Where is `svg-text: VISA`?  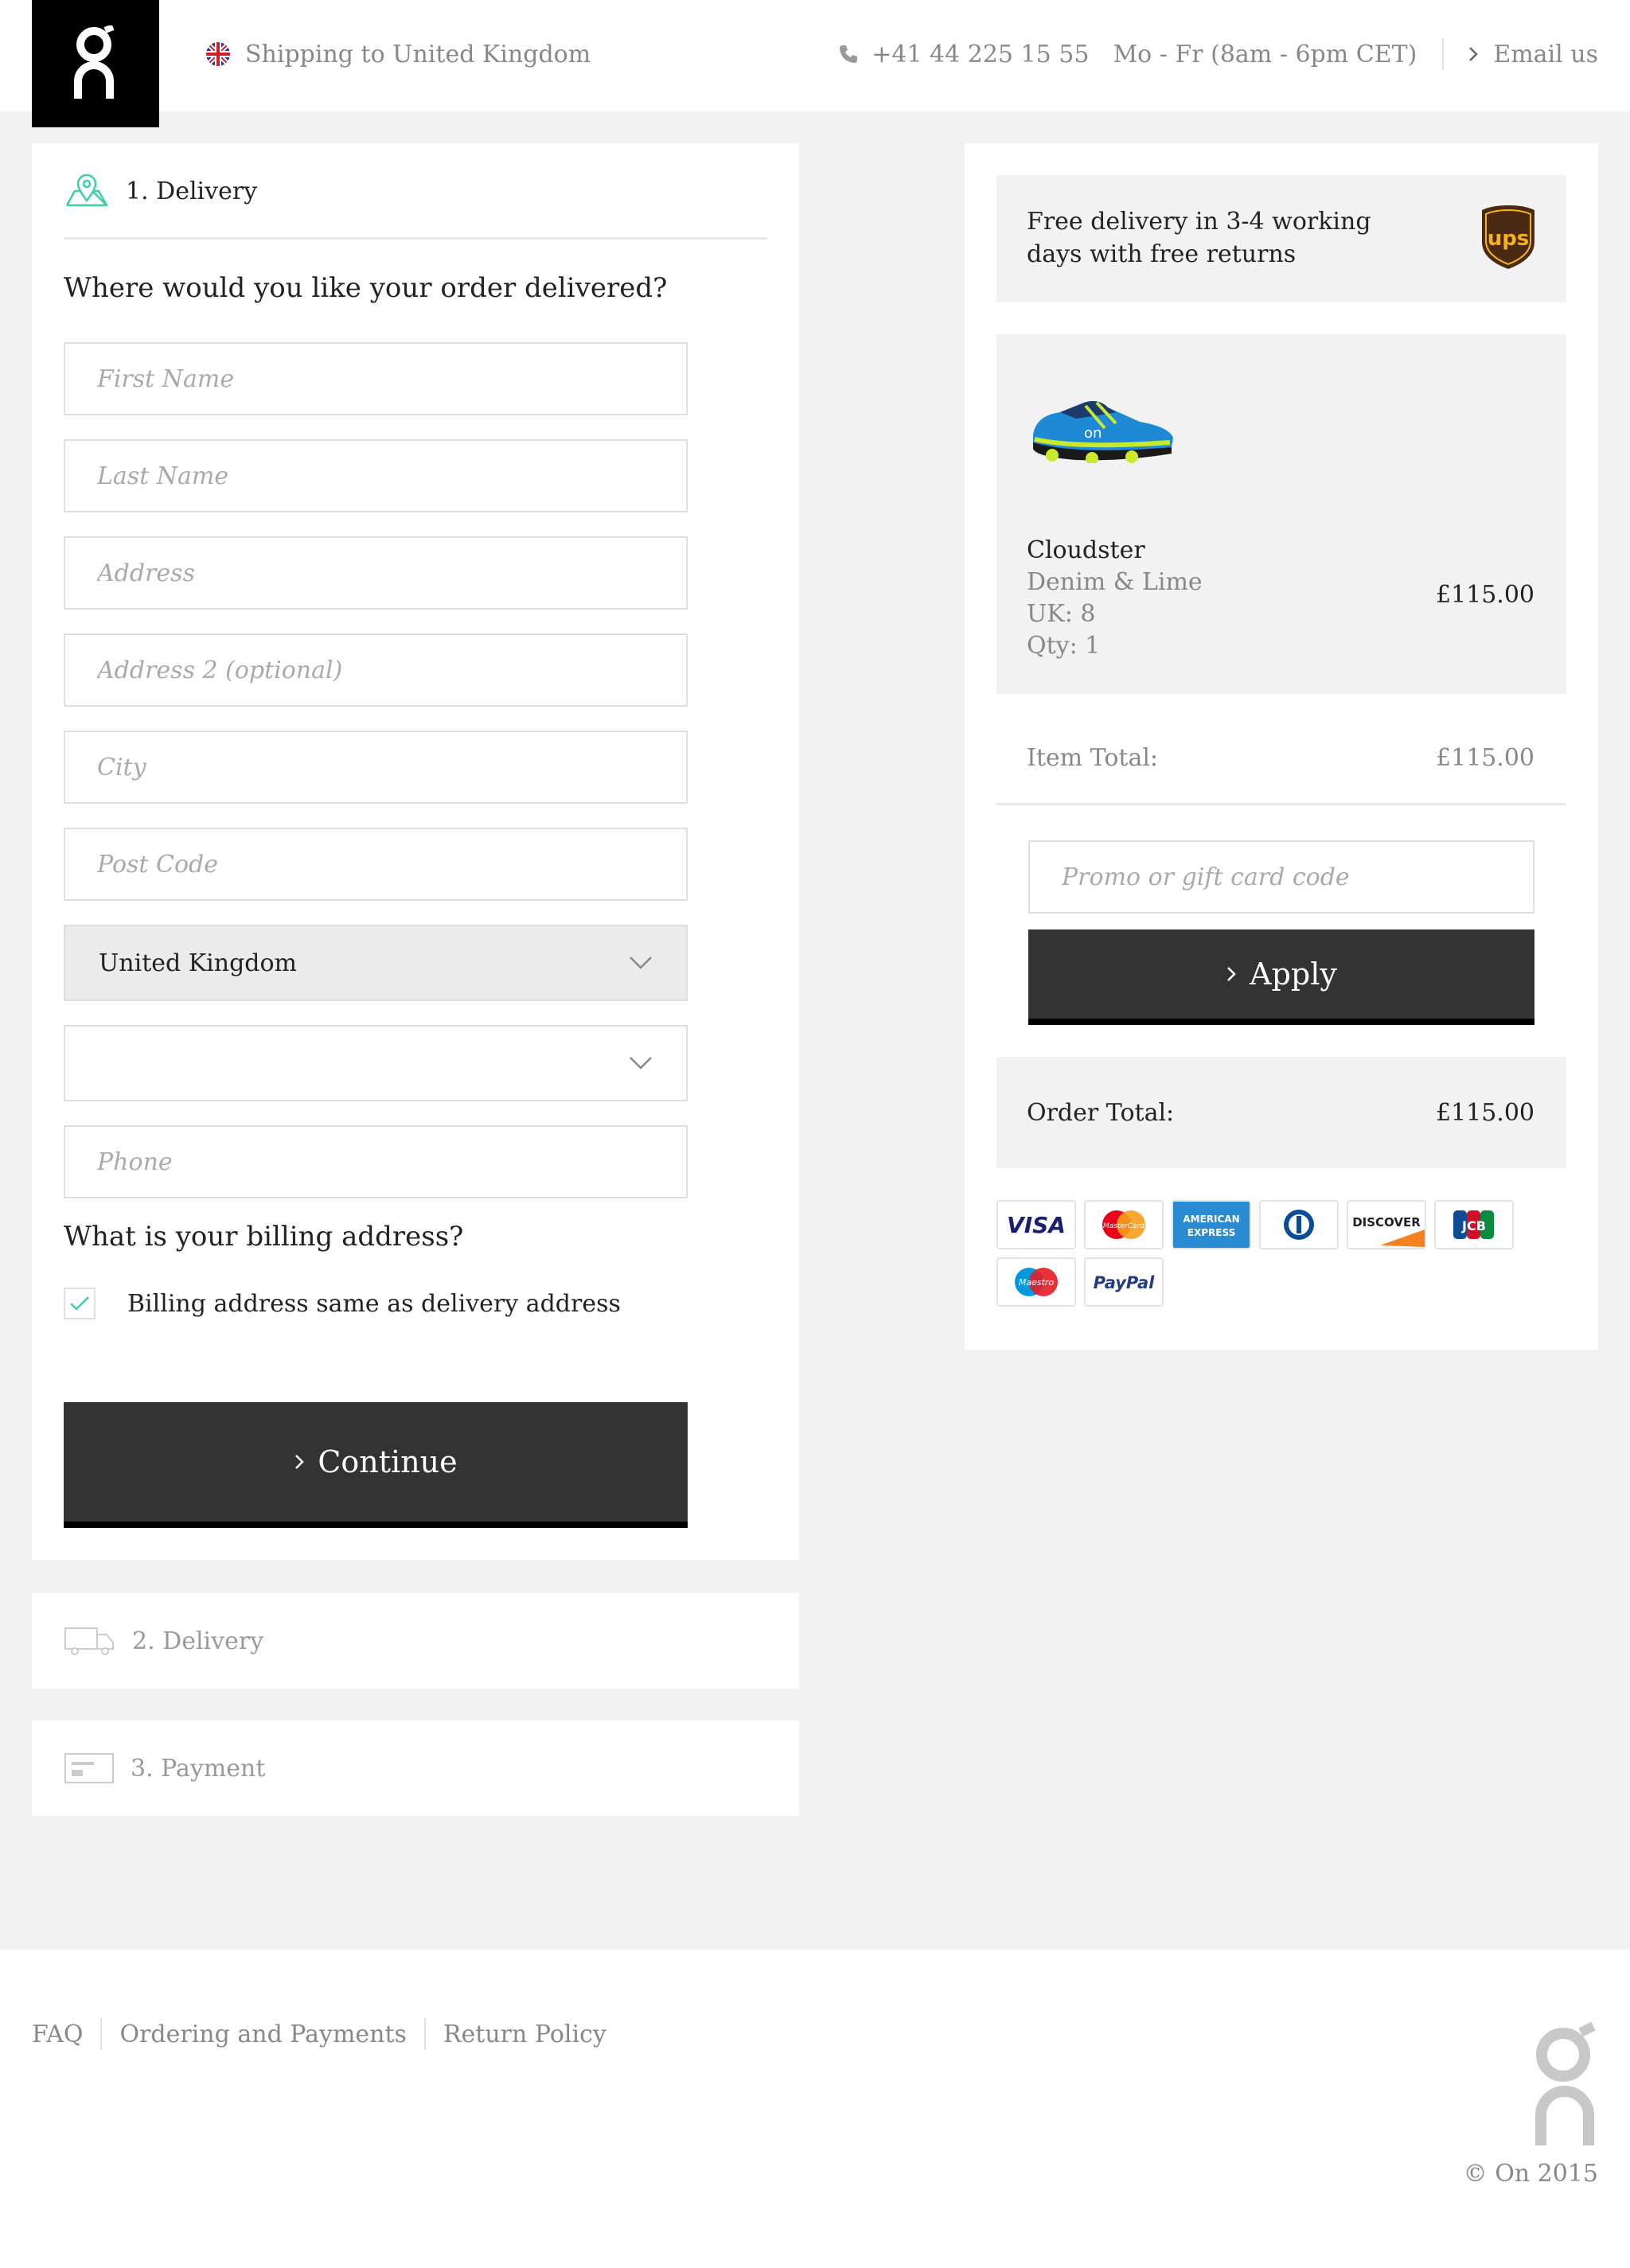
svg-text: VISA is located at coordinates (1036, 1225).